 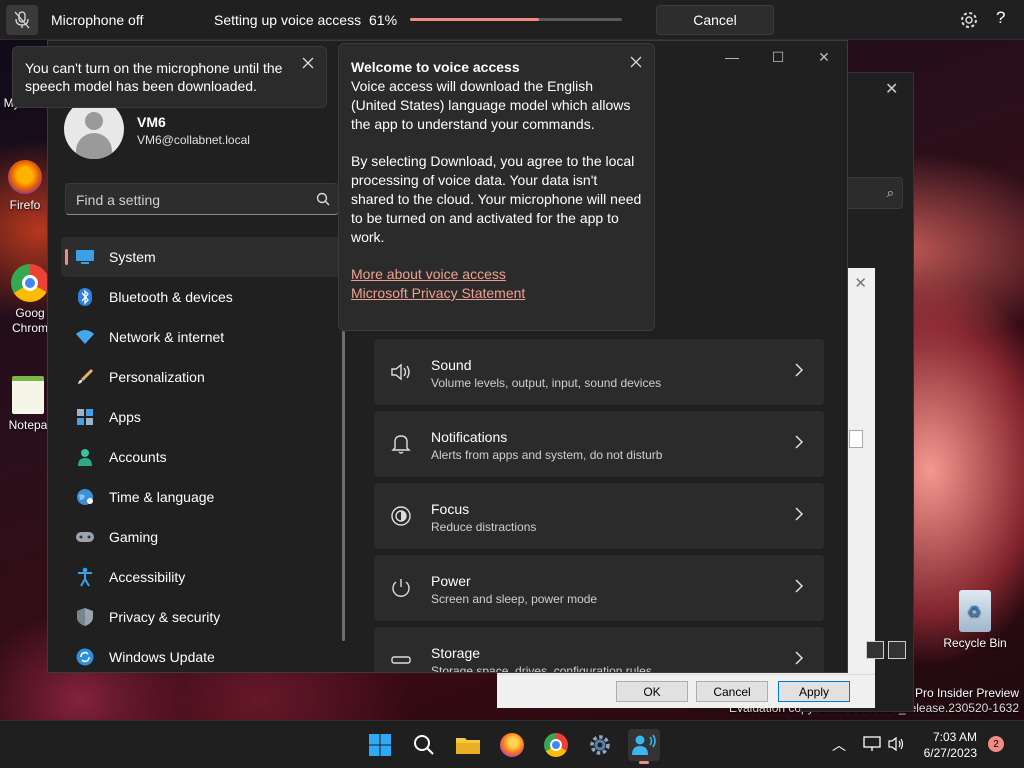 I want to click on profile-name: VM6, so click(x=151, y=122).